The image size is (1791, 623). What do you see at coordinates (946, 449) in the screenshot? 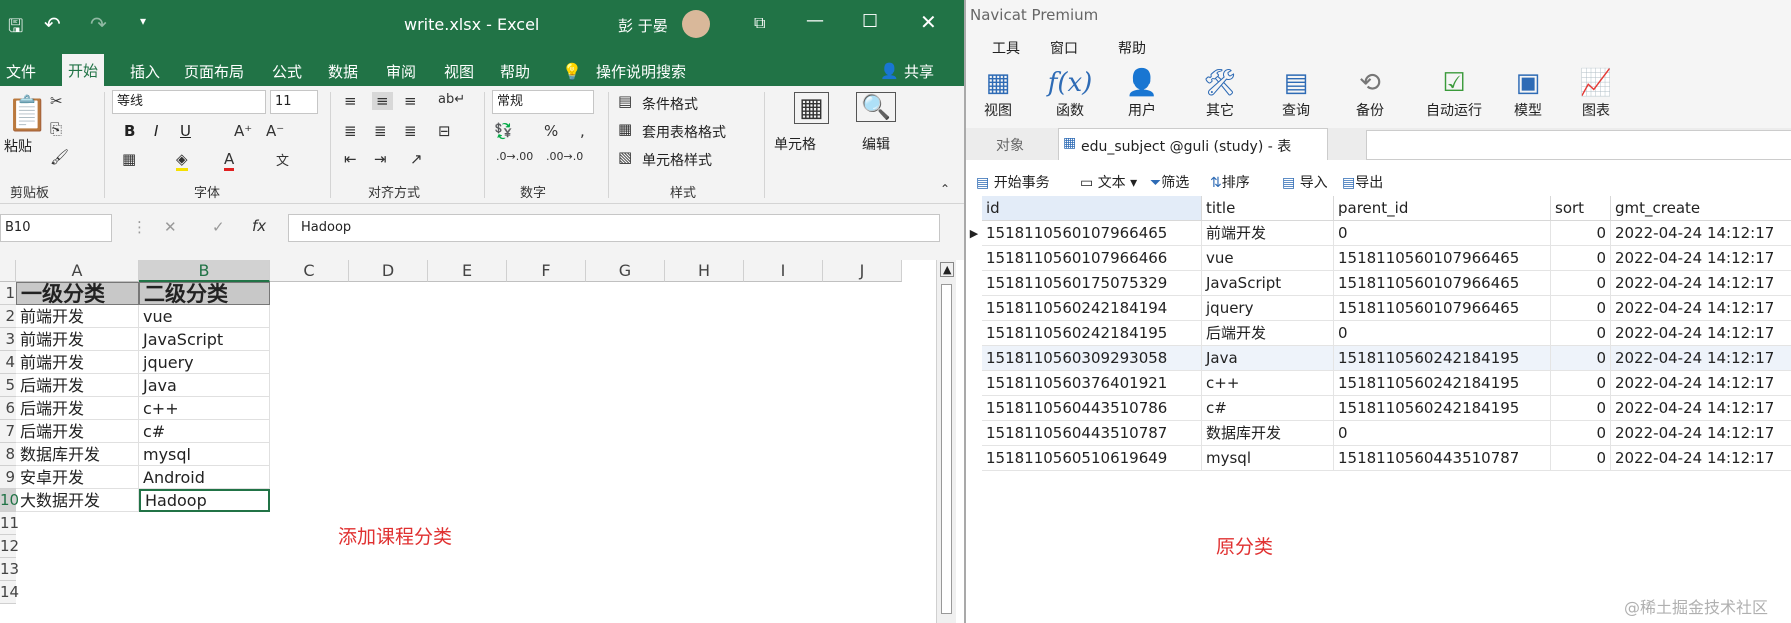
I see `scrollbar-thumb` at bounding box center [946, 449].